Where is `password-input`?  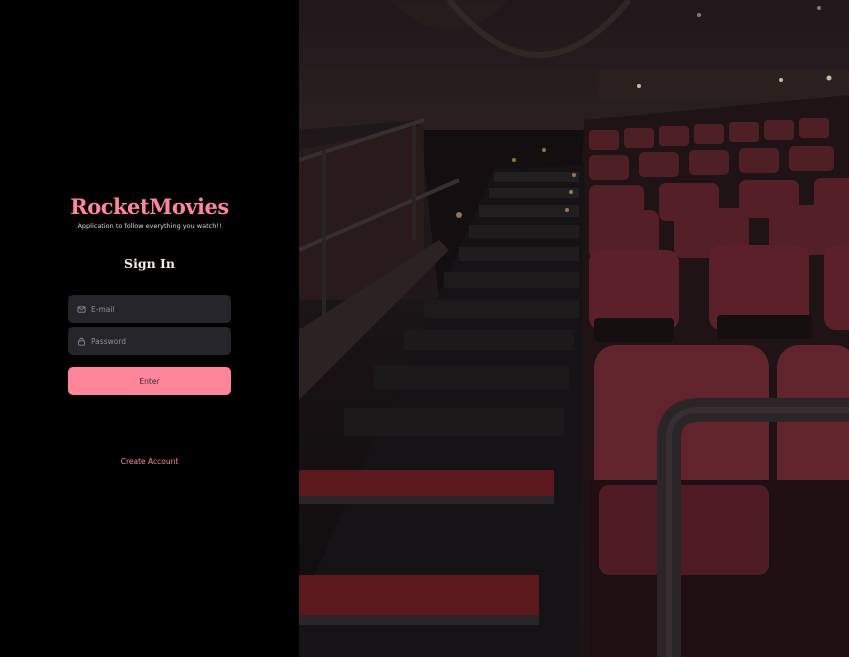
password-input is located at coordinates (161, 341).